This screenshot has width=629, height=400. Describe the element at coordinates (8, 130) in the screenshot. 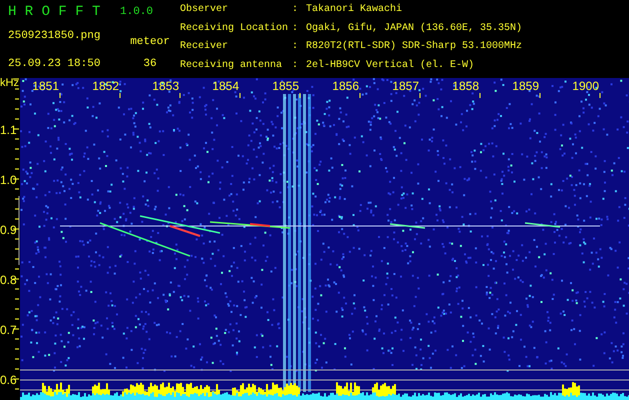

I see `y-tick-label: 1.1` at that location.